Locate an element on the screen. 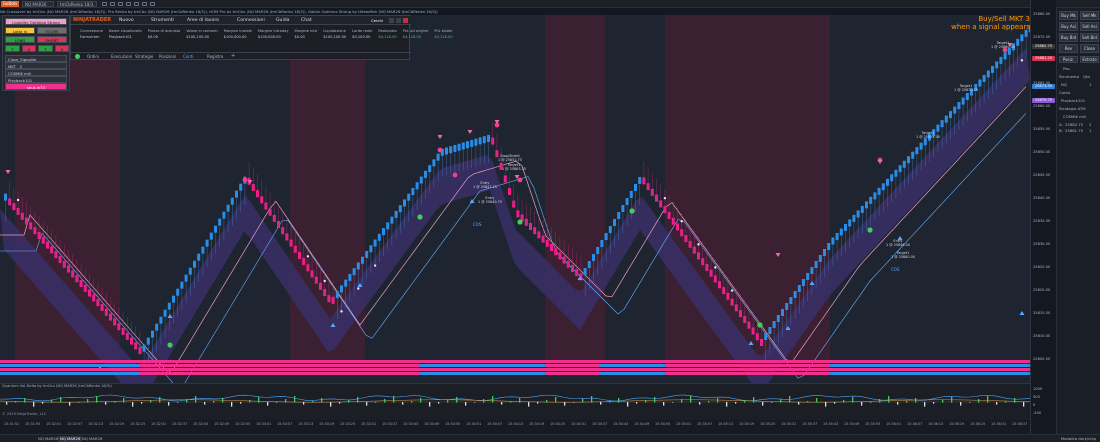  order-annotation: Target1 1 @ 25870.25 is located at coordinates (966, 88).